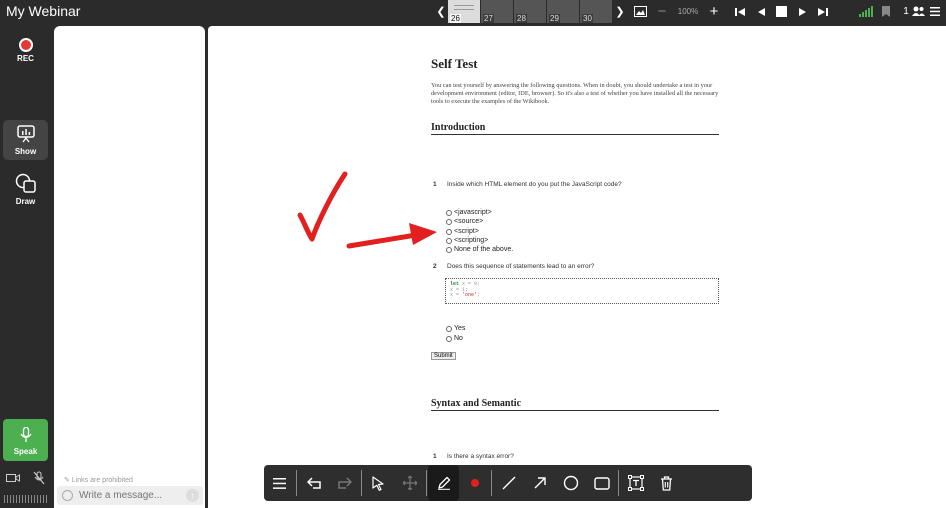 Image resolution: width=946 pixels, height=508 pixels. Describe the element at coordinates (640, 11) in the screenshot. I see `image-icon` at that location.